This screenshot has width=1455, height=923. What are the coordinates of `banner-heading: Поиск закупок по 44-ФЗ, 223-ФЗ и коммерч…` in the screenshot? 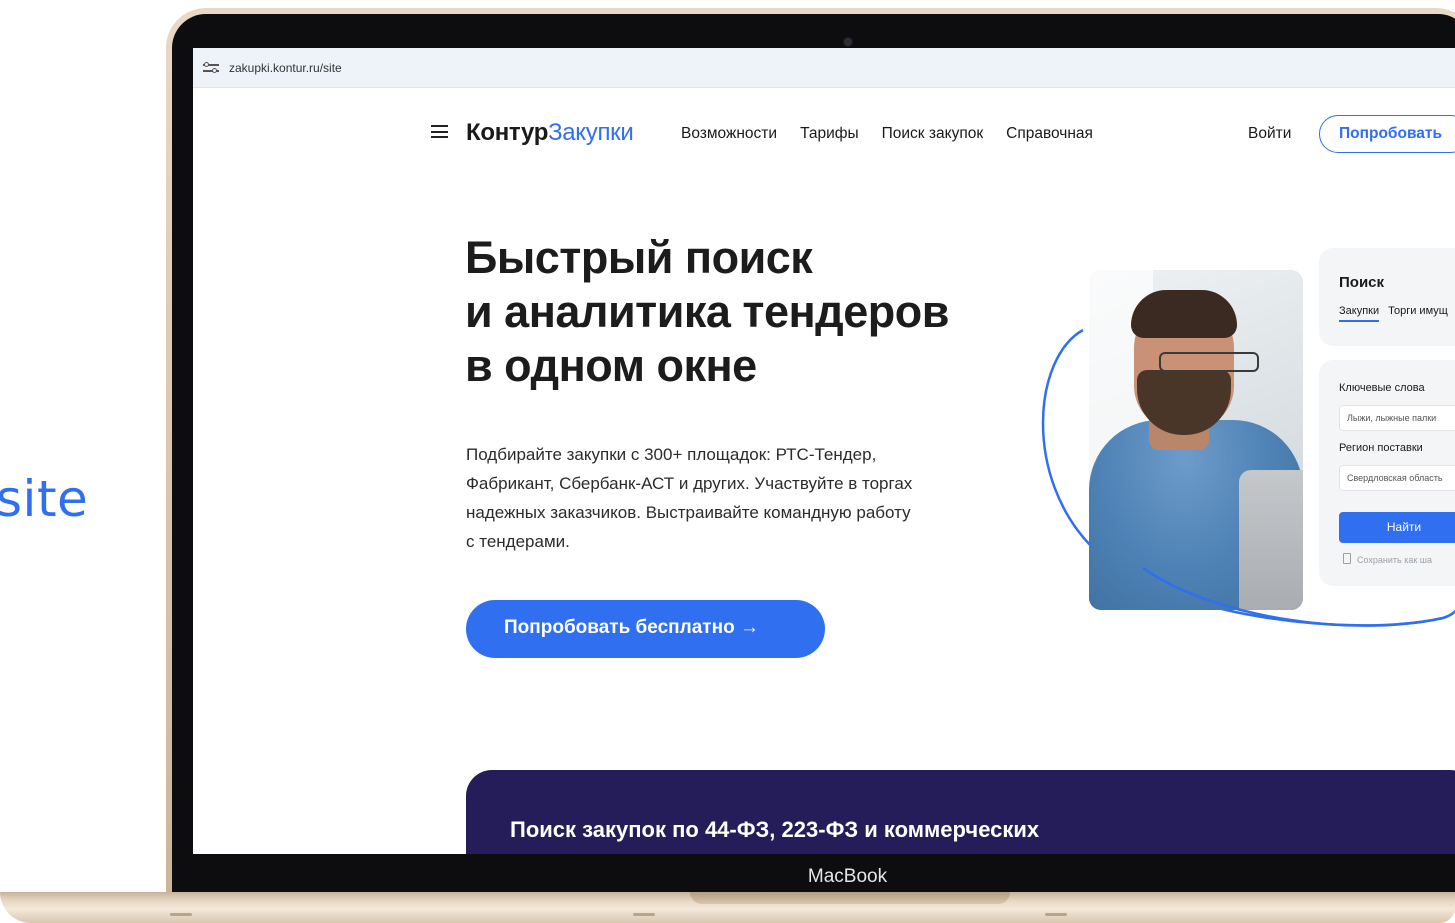 It's located at (775, 829).